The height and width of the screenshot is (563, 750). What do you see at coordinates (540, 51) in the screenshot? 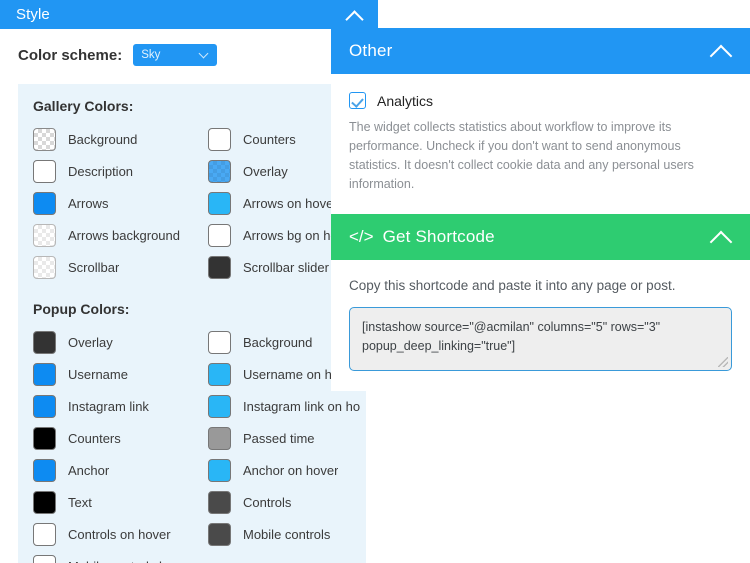
I see `other-panel-header: Other` at bounding box center [540, 51].